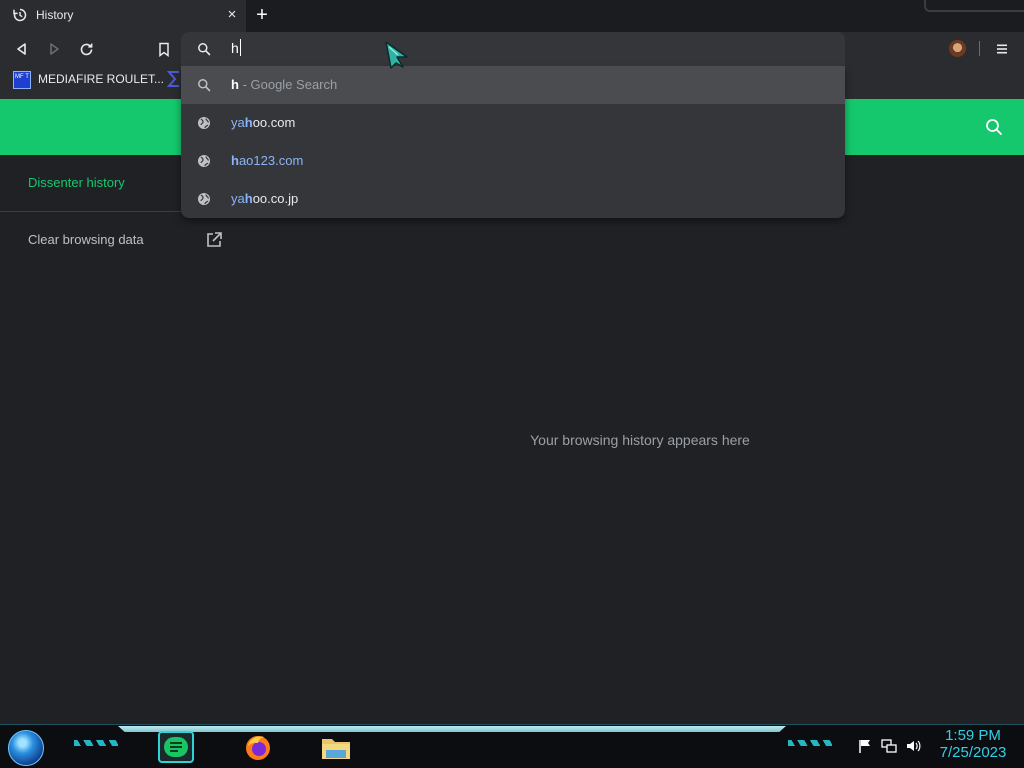 This screenshot has width=1024, height=768. Describe the element at coordinates (974, 6) in the screenshot. I see `window-frame-decoration` at that location.